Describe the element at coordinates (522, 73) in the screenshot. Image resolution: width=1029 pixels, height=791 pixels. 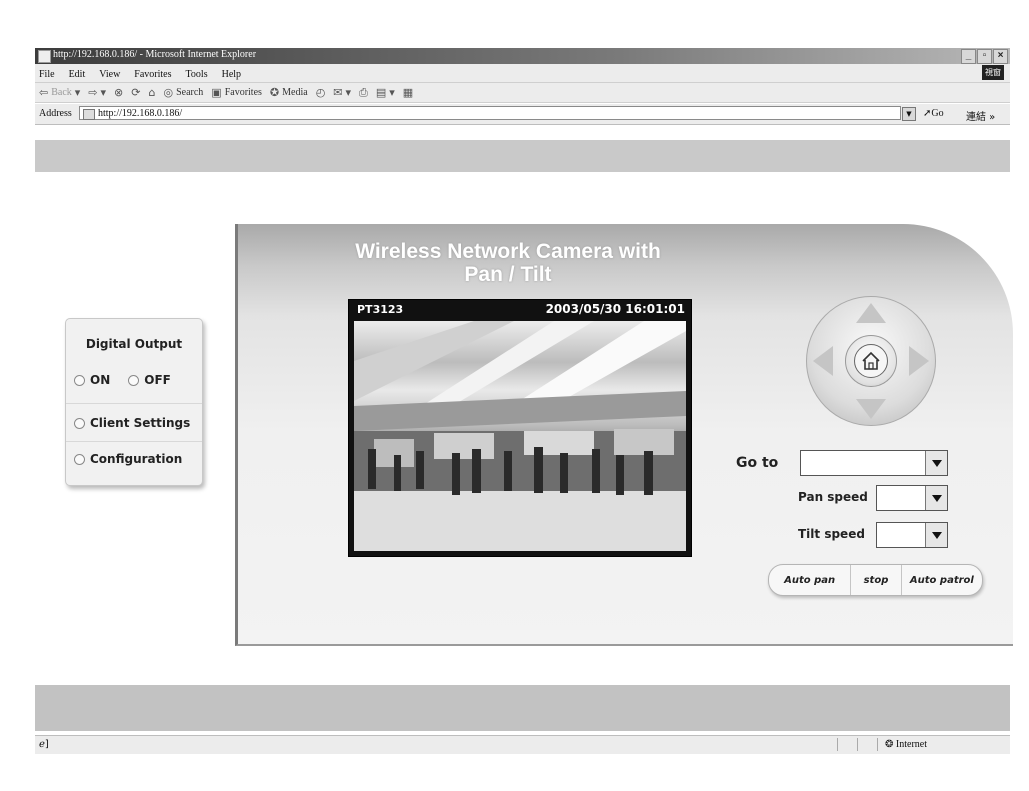
I see `menu-bar: File Edit View Favorites Tools Help 視窗` at that location.